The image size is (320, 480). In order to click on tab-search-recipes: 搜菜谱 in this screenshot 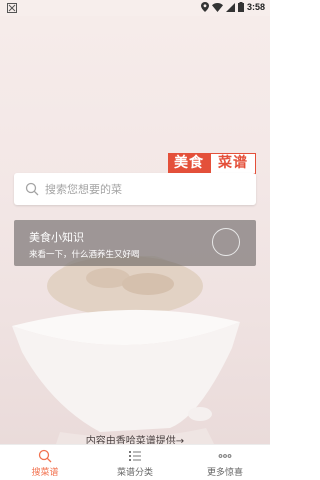, I will do `click(45, 462)`.